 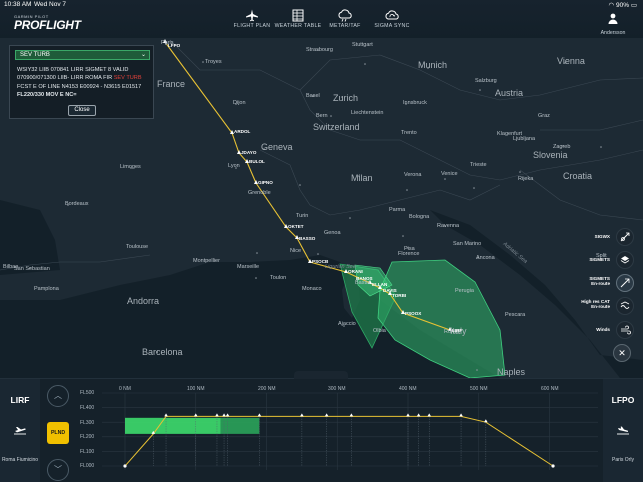 What do you see at coordinates (553, 466) in the screenshot?
I see `airport-marker` at bounding box center [553, 466].